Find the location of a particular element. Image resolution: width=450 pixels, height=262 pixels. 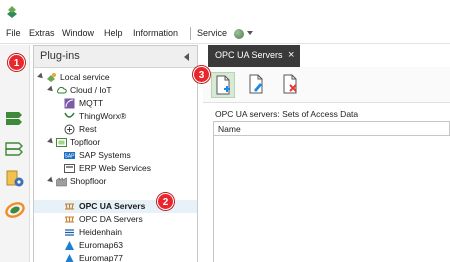

sap-icon: SAP is located at coordinates (69, 156).